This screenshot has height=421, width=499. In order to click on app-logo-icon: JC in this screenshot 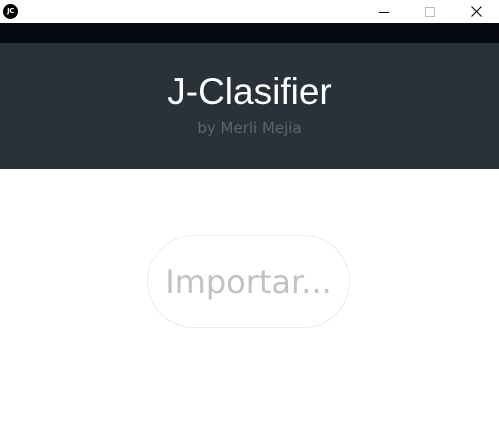, I will do `click(10, 11)`.